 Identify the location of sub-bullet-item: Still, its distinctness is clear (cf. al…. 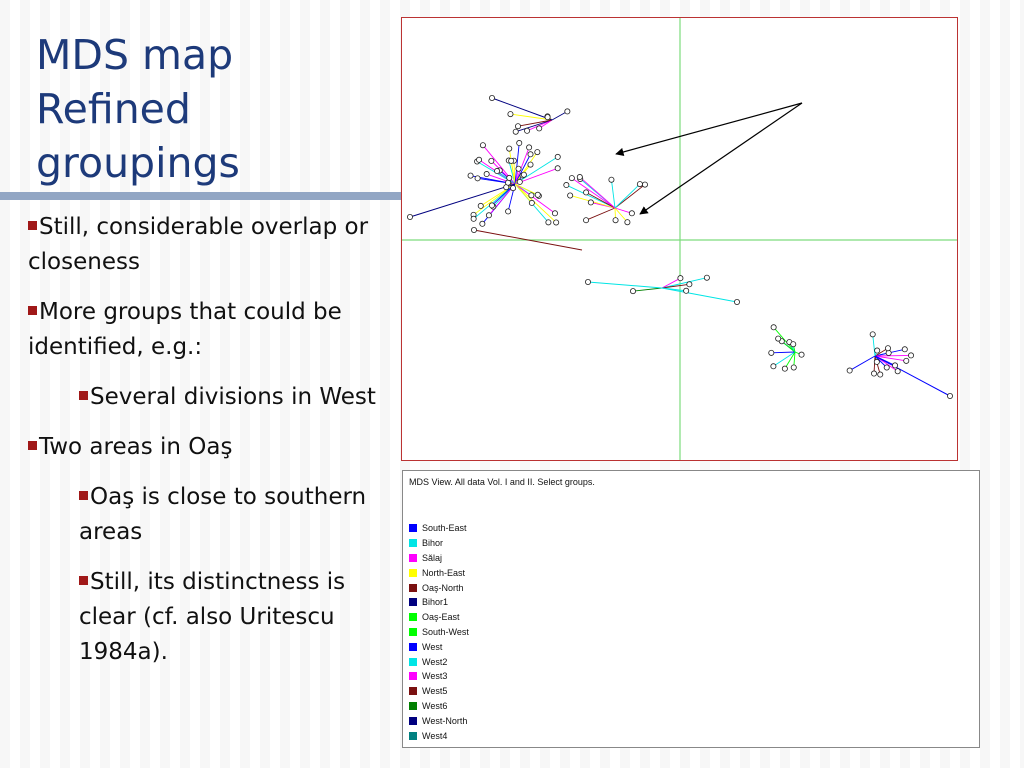
(233, 617).